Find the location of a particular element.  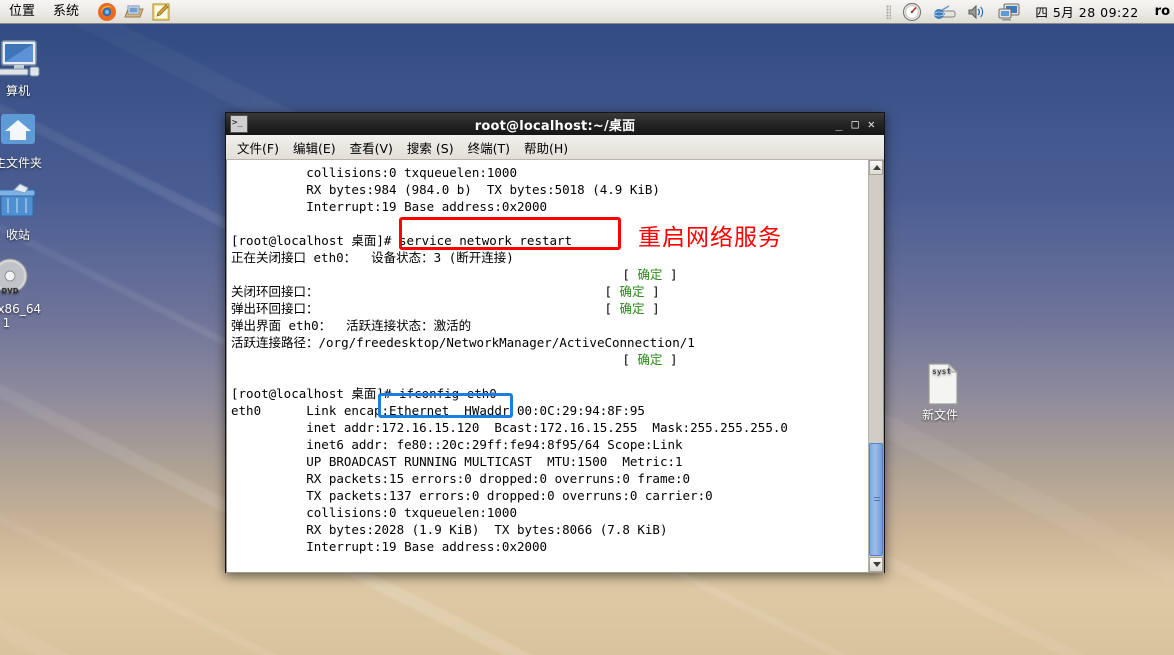

menu-file: 文件(F) is located at coordinates (258, 147).